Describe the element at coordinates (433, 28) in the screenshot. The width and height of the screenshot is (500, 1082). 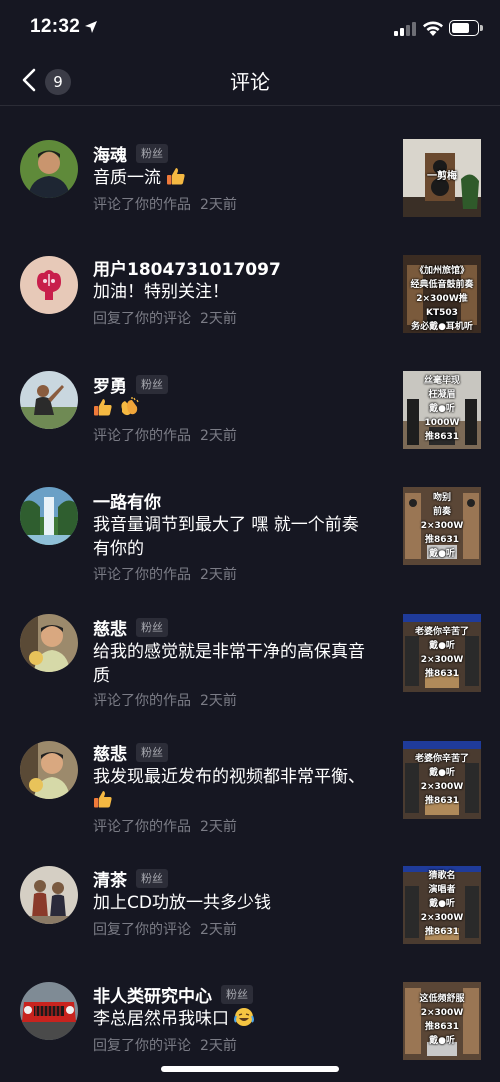
I see `wifi-icon` at that location.